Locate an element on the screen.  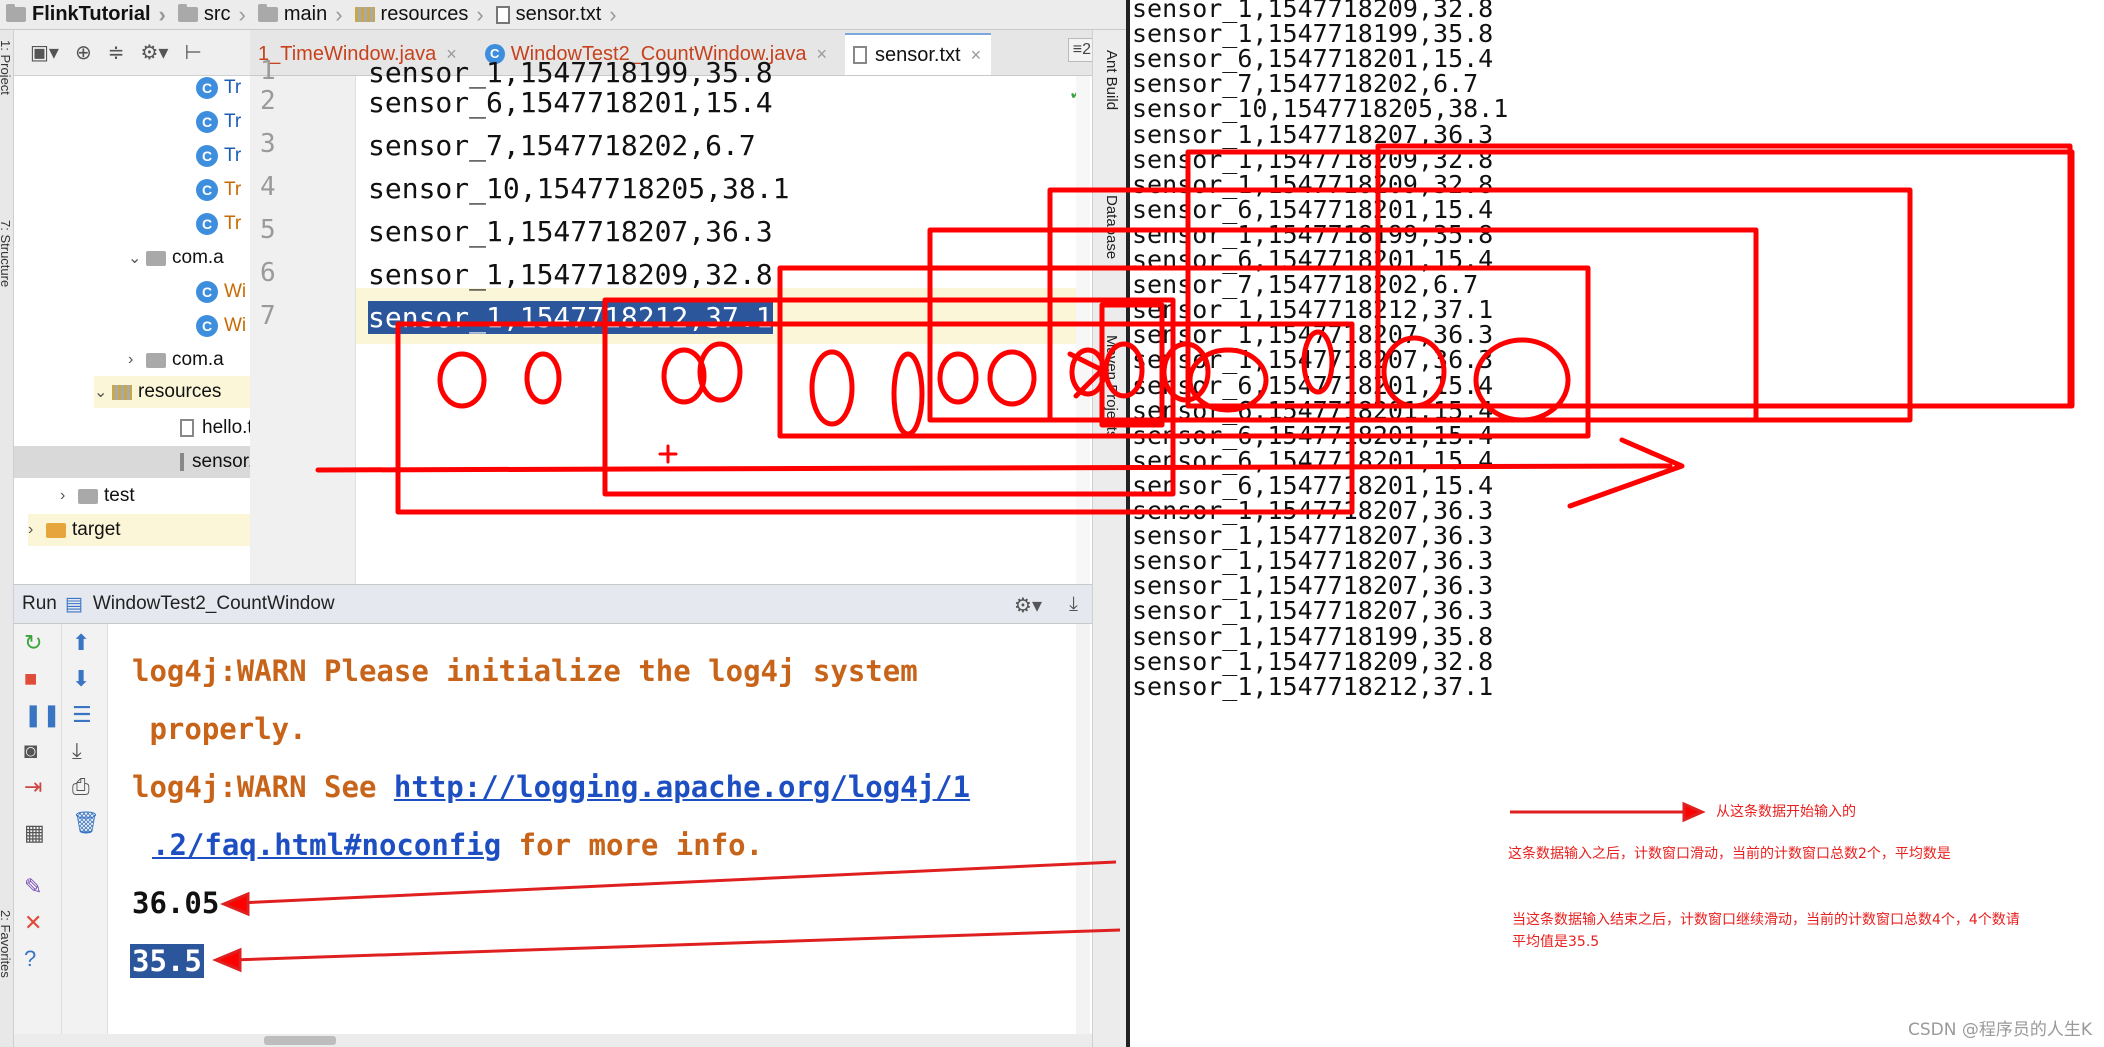
code-line: sensor_1,1547718199,35.8 is located at coordinates (570, 72).